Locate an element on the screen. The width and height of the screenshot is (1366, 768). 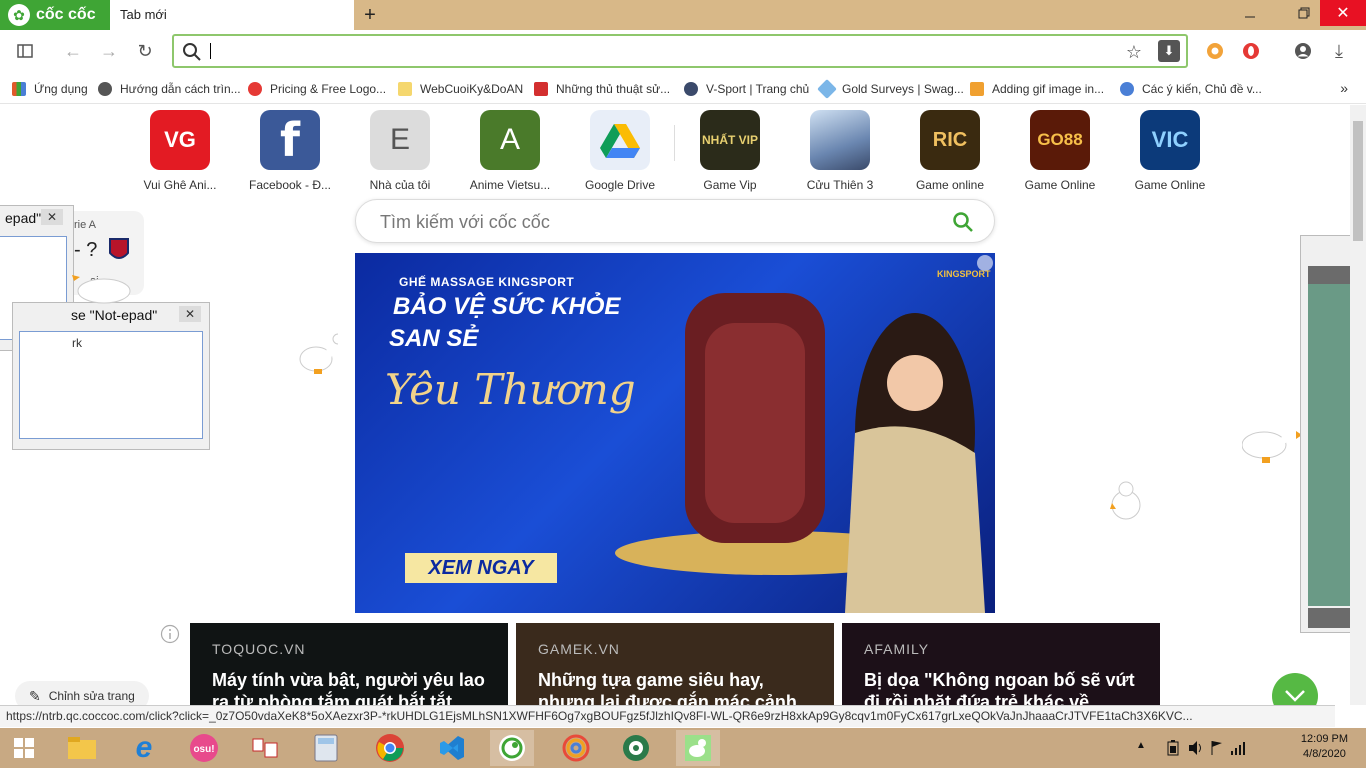
notepad-window: se "Not-epad" ✕ rk is located at coordinates (111, 376).